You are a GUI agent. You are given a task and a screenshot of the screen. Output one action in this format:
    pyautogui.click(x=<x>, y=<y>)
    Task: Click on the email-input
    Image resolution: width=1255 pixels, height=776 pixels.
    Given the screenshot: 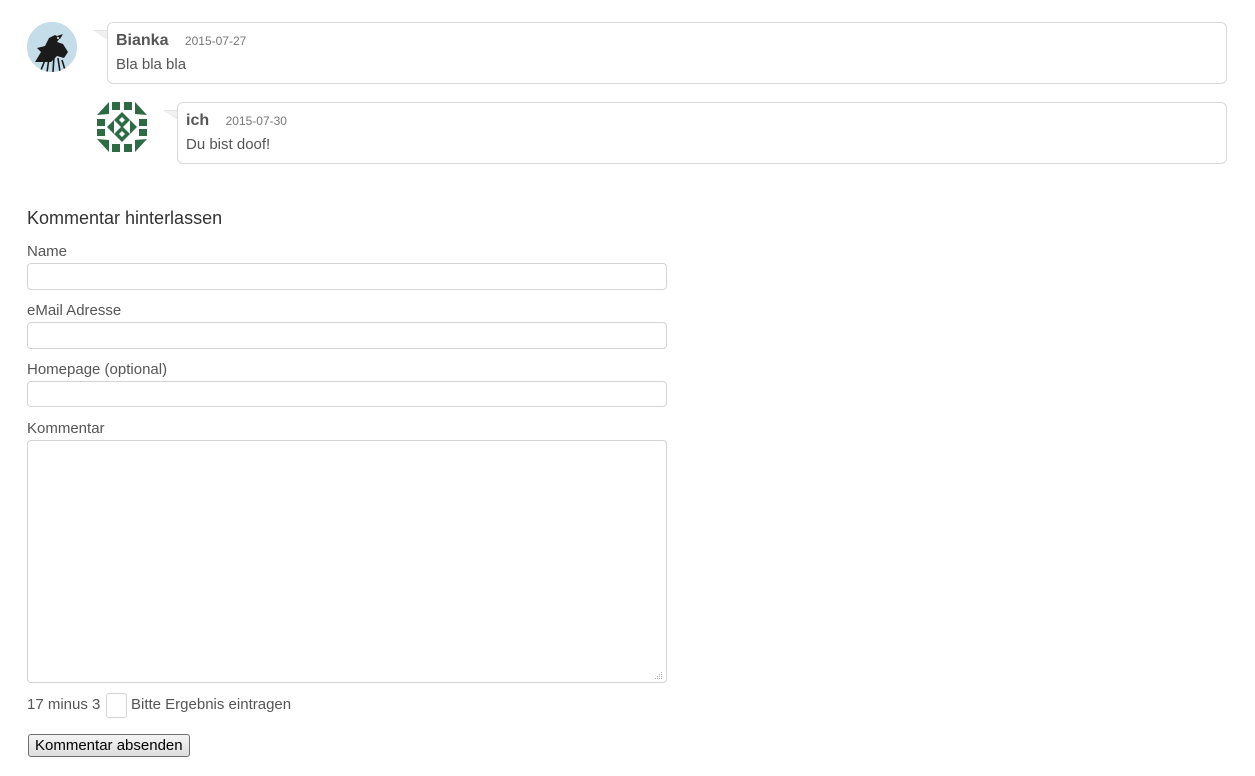 What is the action you would take?
    pyautogui.click(x=347, y=335)
    